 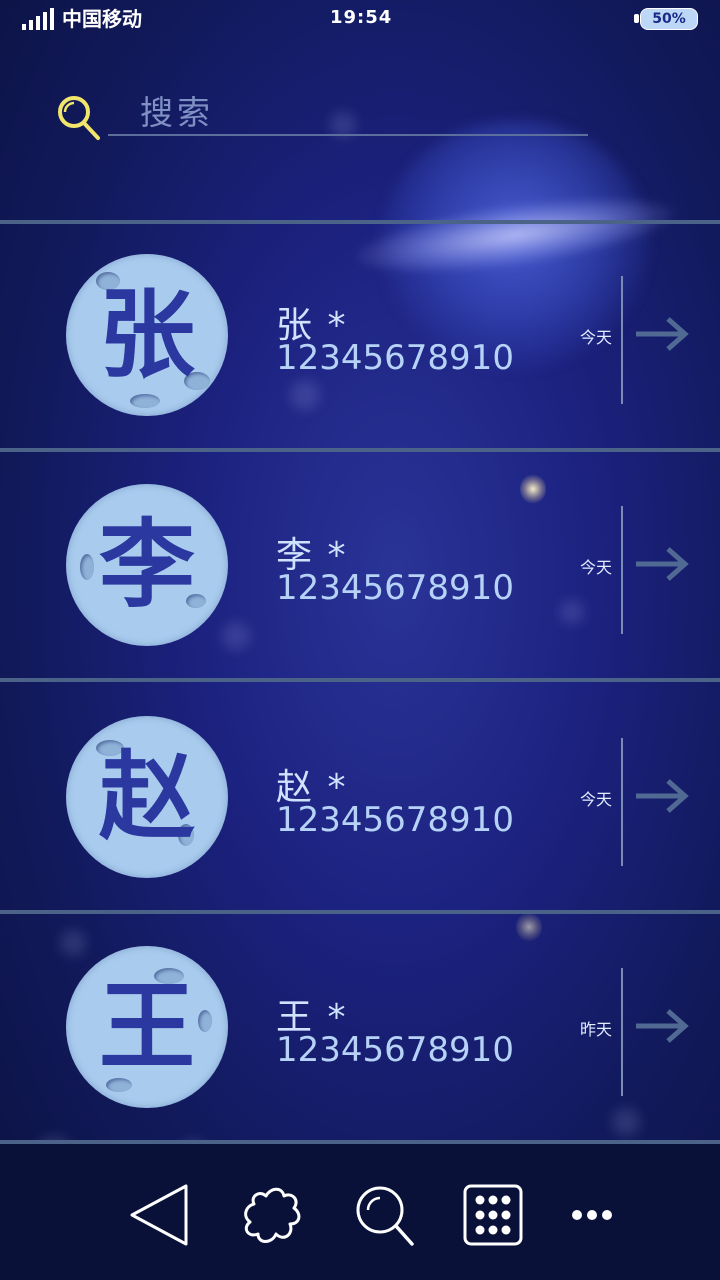 I want to click on avatar-initial: 王, so click(x=147, y=1027).